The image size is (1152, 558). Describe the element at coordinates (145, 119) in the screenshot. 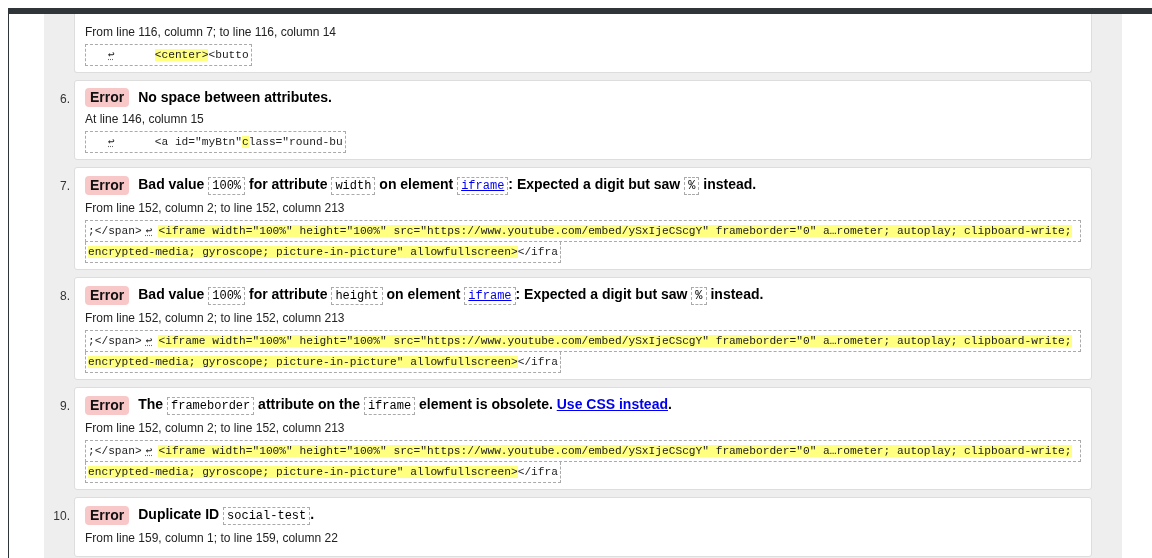

I see `location-text: At line 146, column 15` at that location.